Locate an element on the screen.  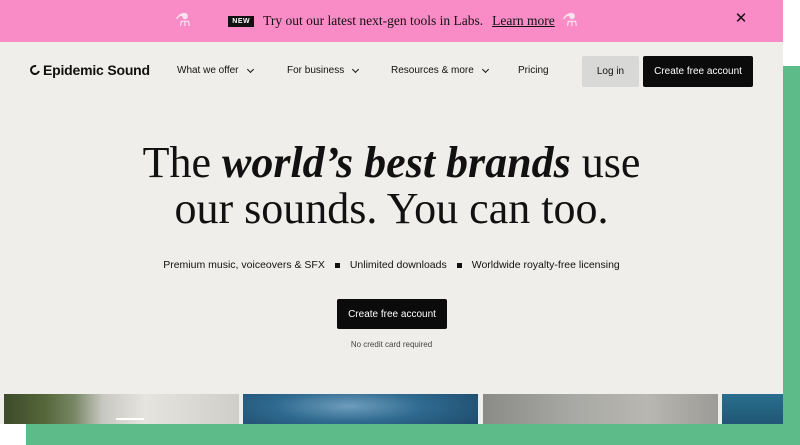
logo: Epidemic Sound is located at coordinates (89, 70).